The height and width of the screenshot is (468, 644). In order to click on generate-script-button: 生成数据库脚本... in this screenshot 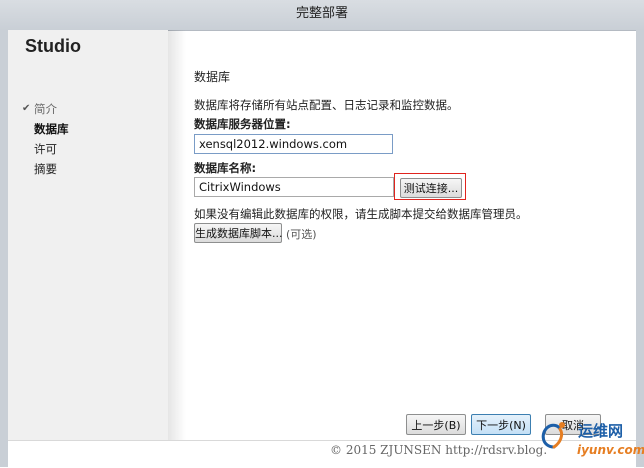, I will do `click(238, 233)`.